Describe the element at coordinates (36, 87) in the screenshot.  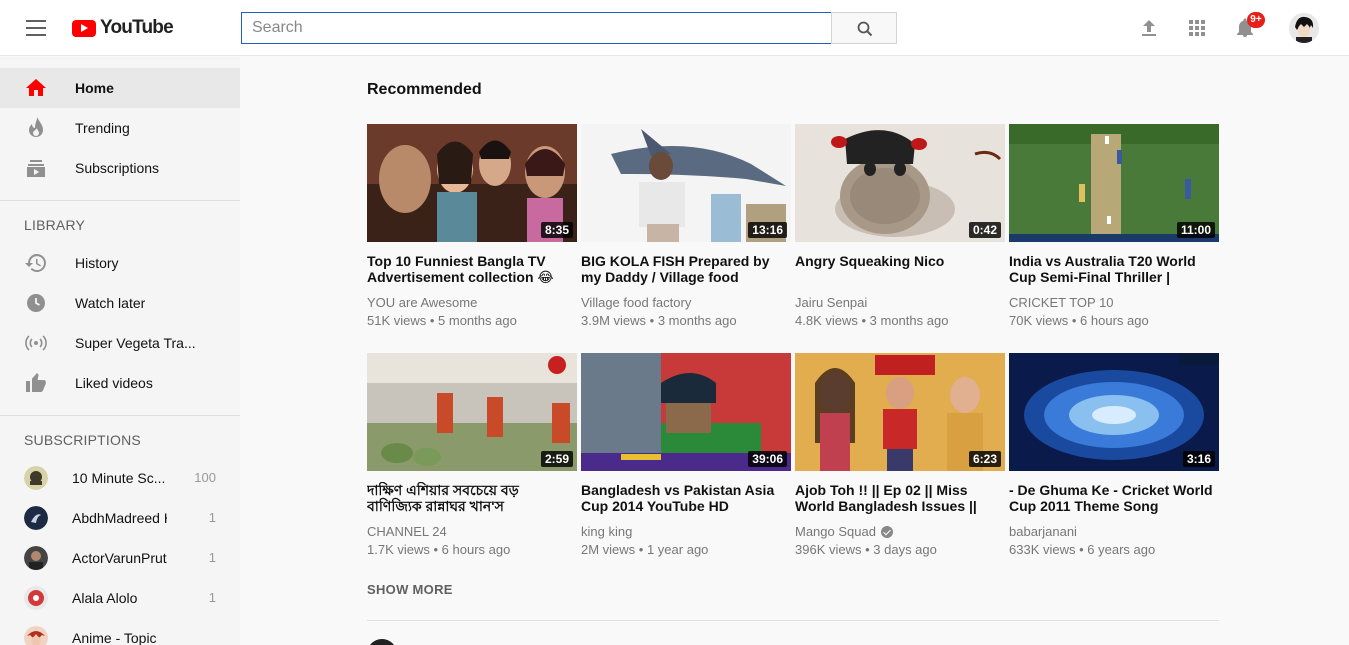
I see `home-icon` at that location.